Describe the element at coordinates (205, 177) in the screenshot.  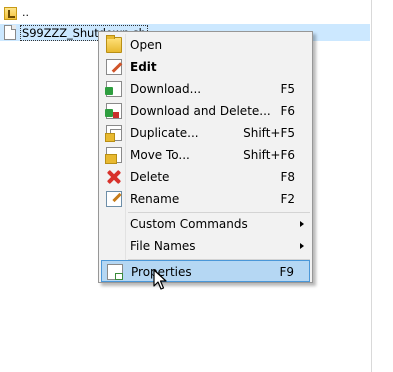
I see `menu-item-delete: Delete F8` at that location.